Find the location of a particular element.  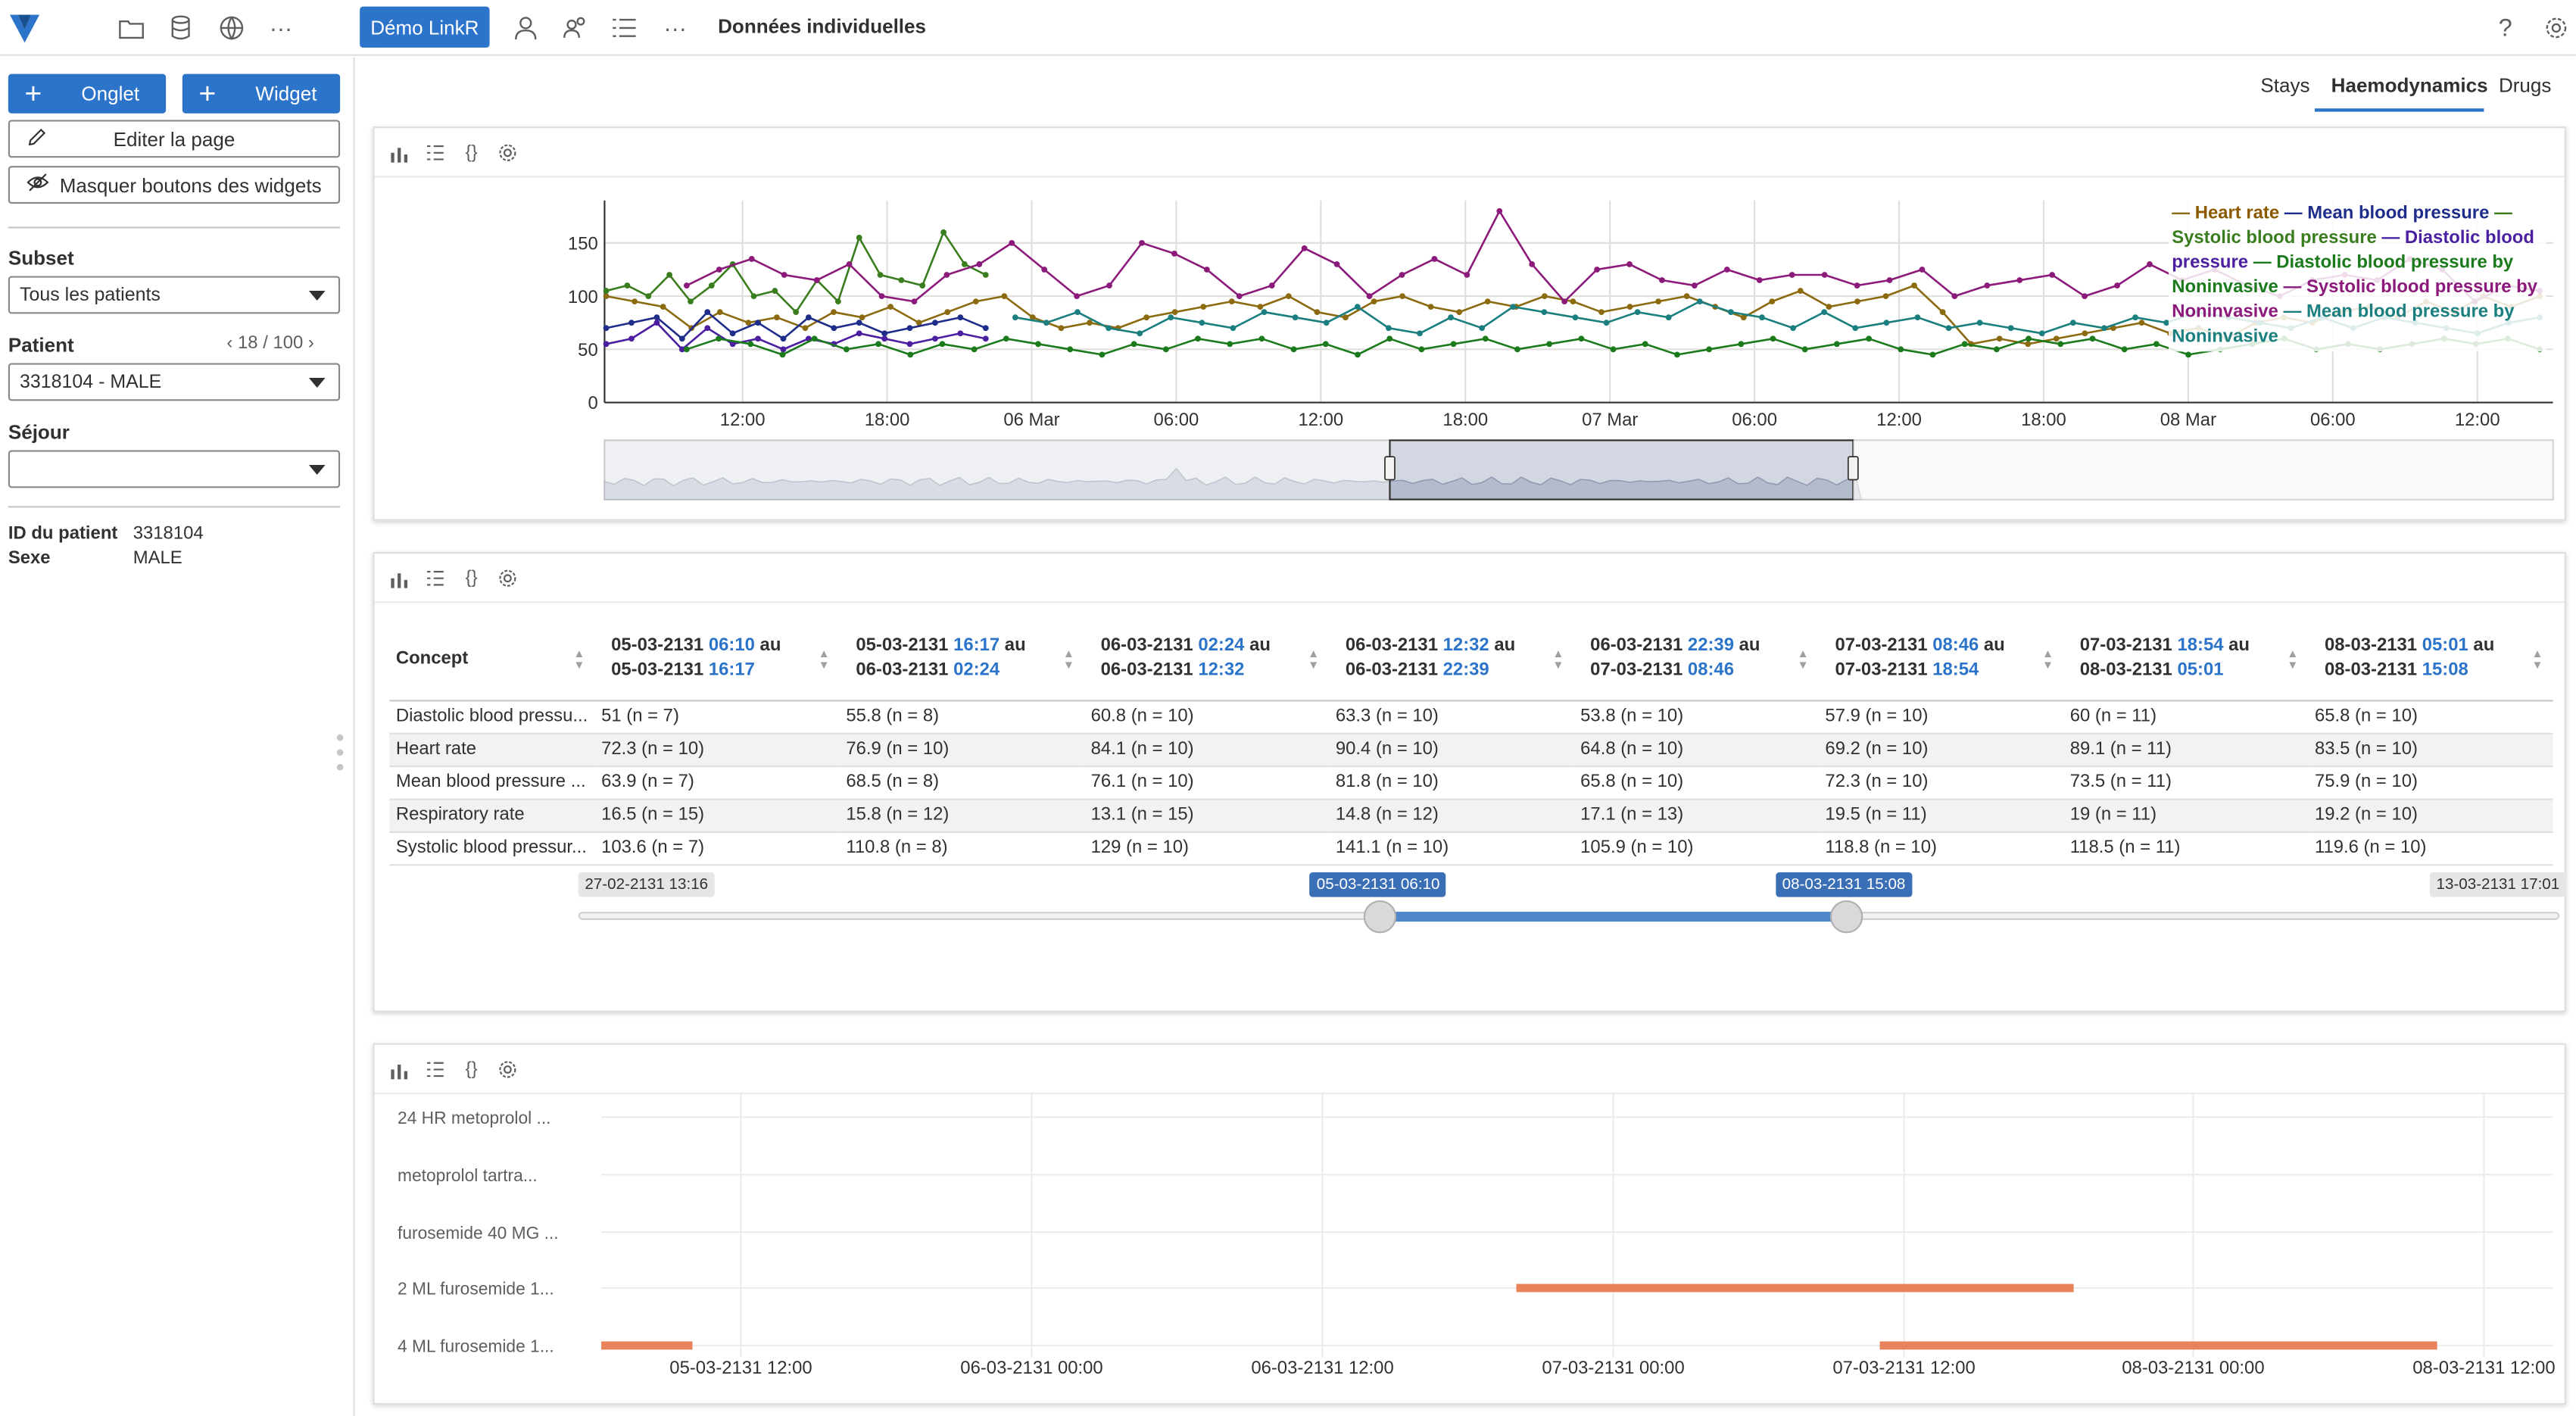

demo-linkr-button: Démo LinkR is located at coordinates (425, 27).